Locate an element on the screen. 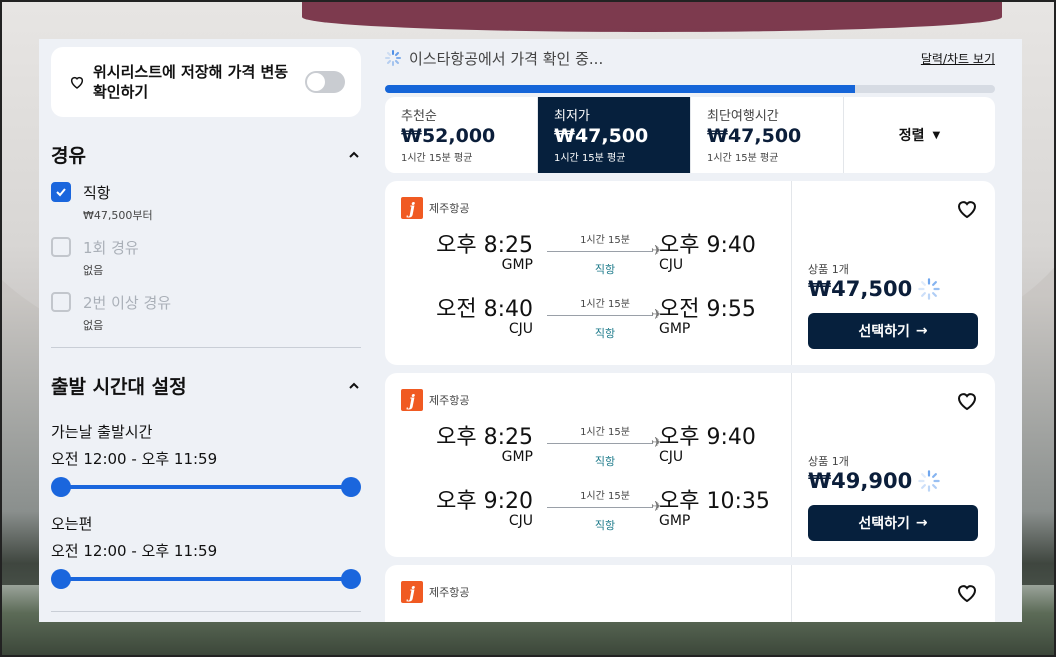  arrival-airport: GMP is located at coordinates (675, 329).